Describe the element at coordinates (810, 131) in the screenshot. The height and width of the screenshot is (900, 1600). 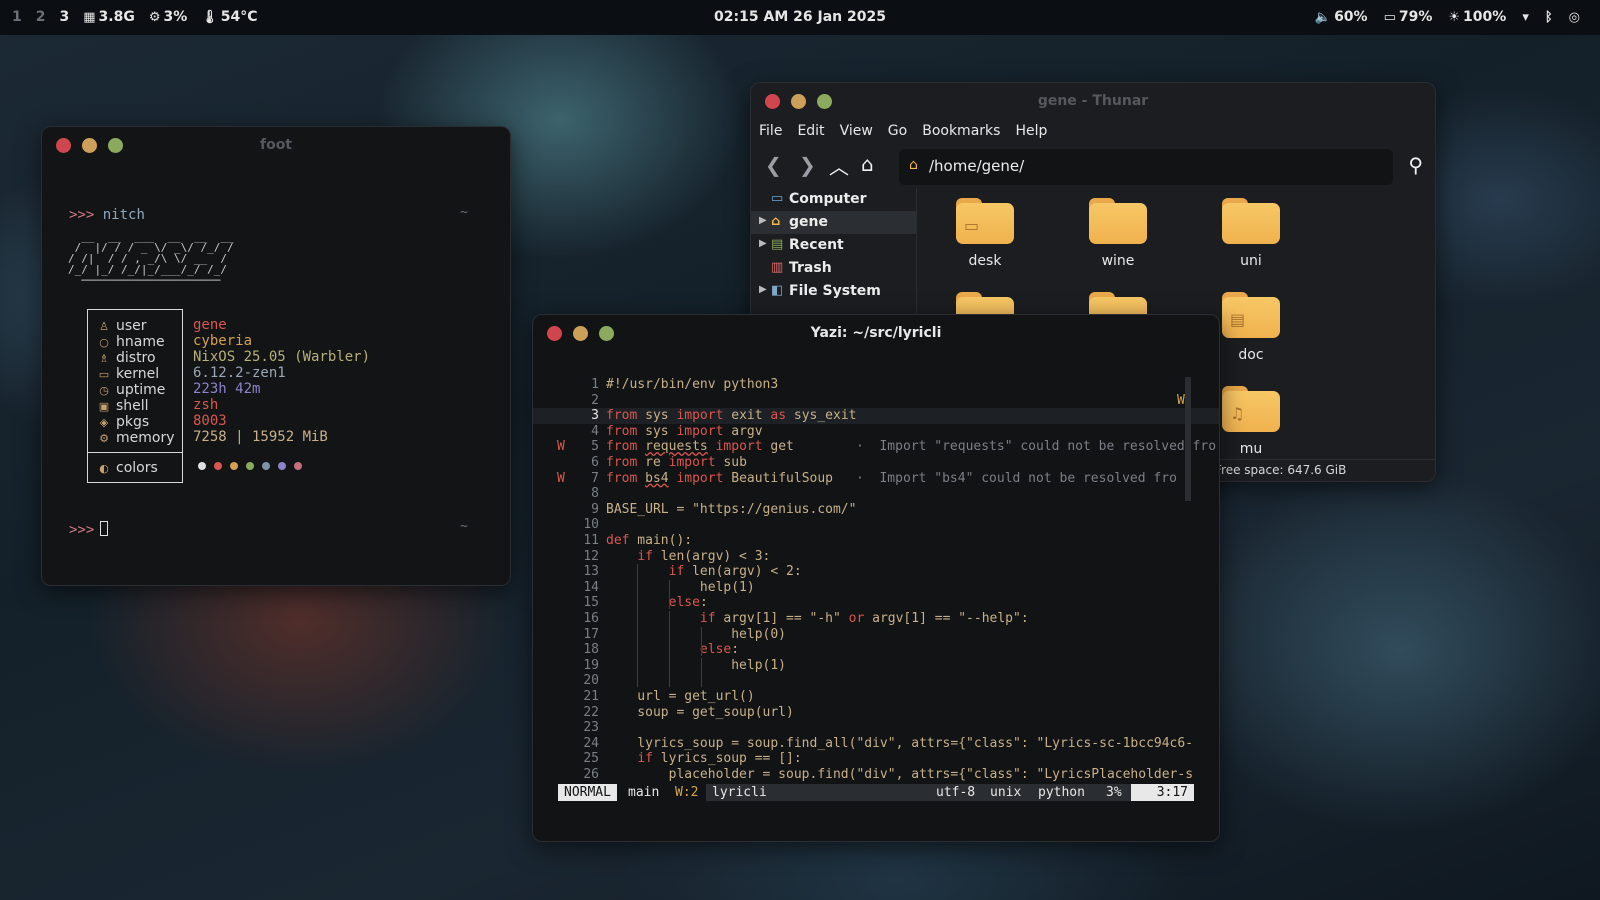
I see `menu-edit: Edit` at that location.